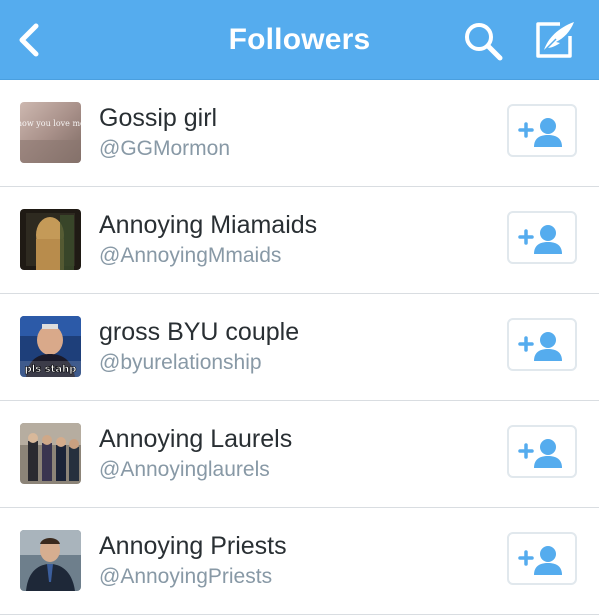 This screenshot has height=616, width=599. Describe the element at coordinates (208, 225) in the screenshot. I see `follower-name: Annoying Miamaids` at that location.